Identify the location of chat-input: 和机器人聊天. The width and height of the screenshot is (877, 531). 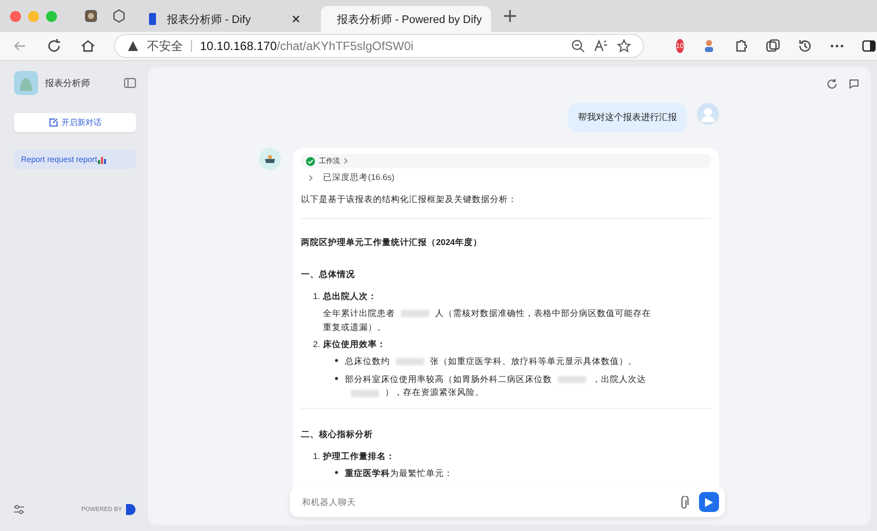
(507, 502).